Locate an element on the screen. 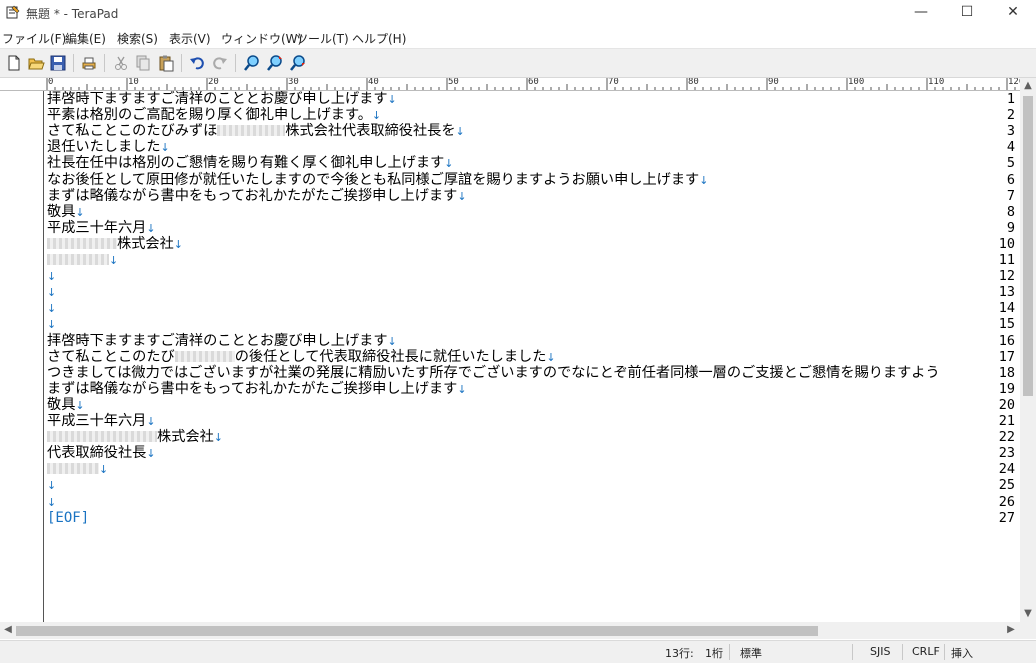 The image size is (1036, 663). ruler-label: 70 is located at coordinates (613, 82).